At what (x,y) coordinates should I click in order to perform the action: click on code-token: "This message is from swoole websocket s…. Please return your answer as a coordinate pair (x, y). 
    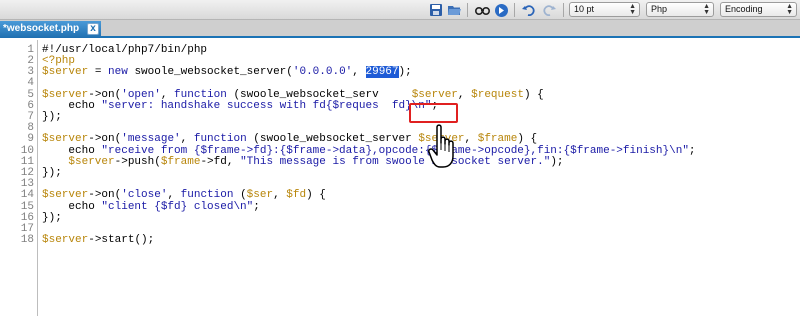
    Looking at the image, I should click on (395, 162).